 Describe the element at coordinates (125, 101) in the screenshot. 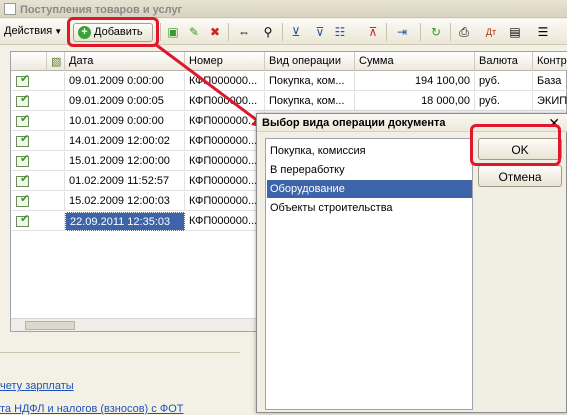

I see `date-cell: 09.01.2009 0:00:05` at that location.